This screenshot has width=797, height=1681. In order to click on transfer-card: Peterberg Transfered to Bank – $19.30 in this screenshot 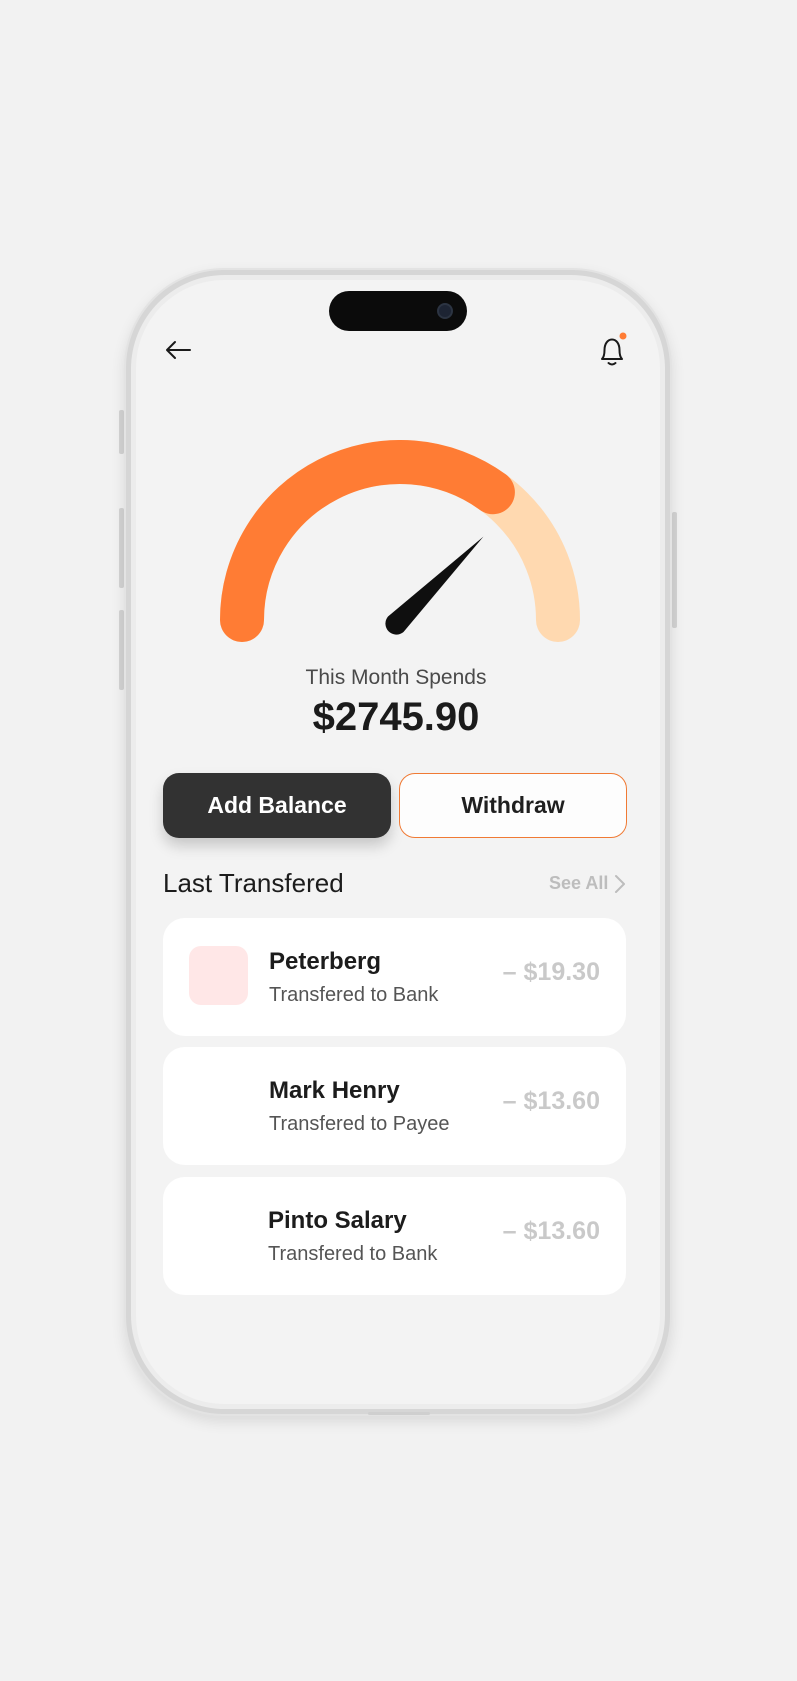, I will do `click(394, 977)`.